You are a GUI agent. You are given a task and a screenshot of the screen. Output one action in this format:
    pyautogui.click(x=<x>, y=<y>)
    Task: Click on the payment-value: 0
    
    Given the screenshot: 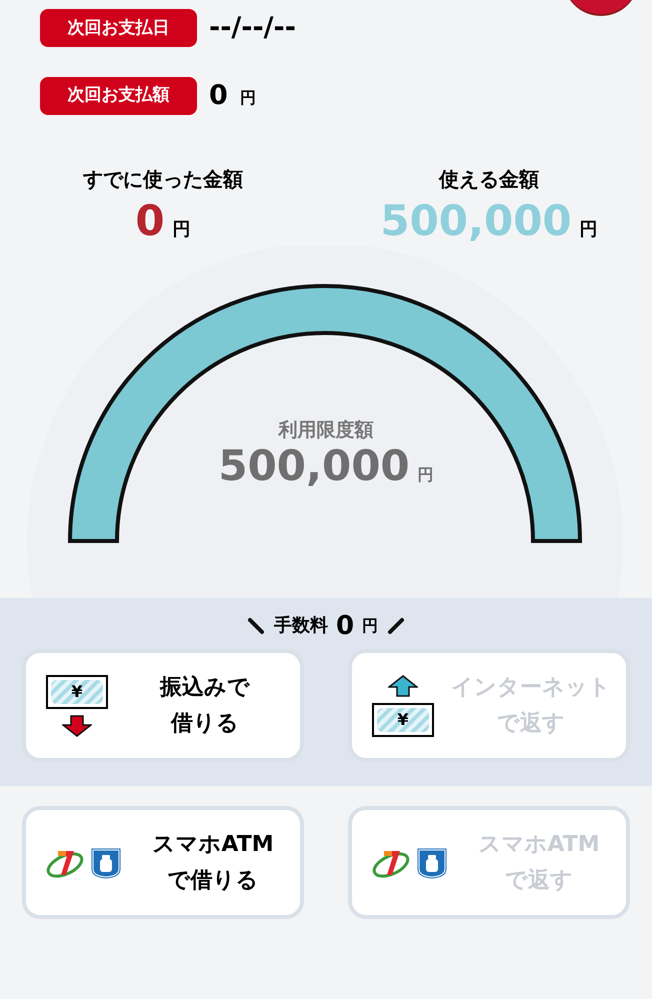 What is the action you would take?
    pyautogui.click(x=218, y=95)
    